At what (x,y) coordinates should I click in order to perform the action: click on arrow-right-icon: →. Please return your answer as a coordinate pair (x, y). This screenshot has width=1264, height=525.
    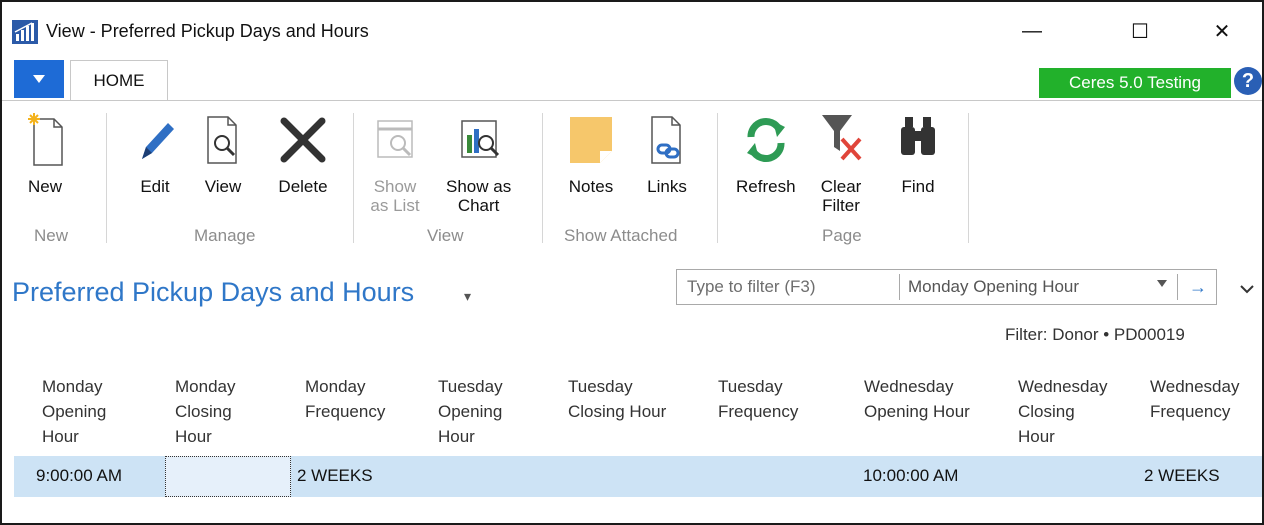
    Looking at the image, I should click on (1198, 286).